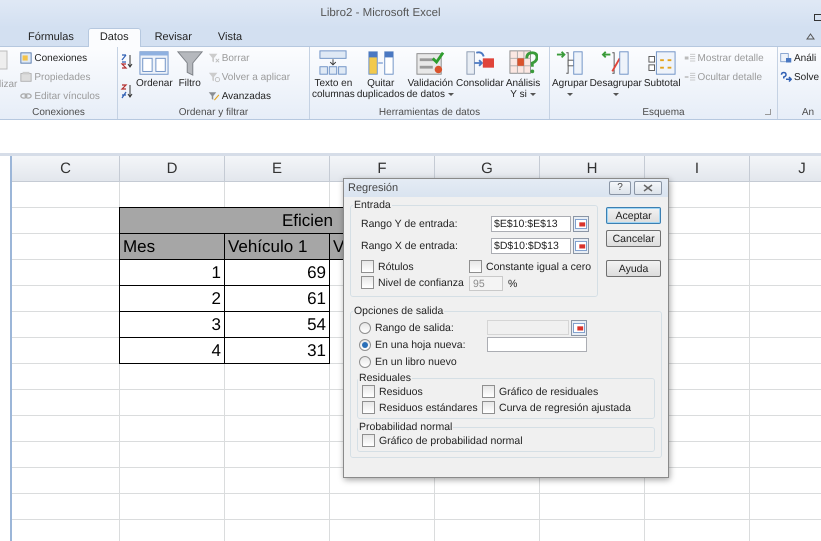  Describe the element at coordinates (817, 17) in the screenshot. I see `minimize-icon` at that location.